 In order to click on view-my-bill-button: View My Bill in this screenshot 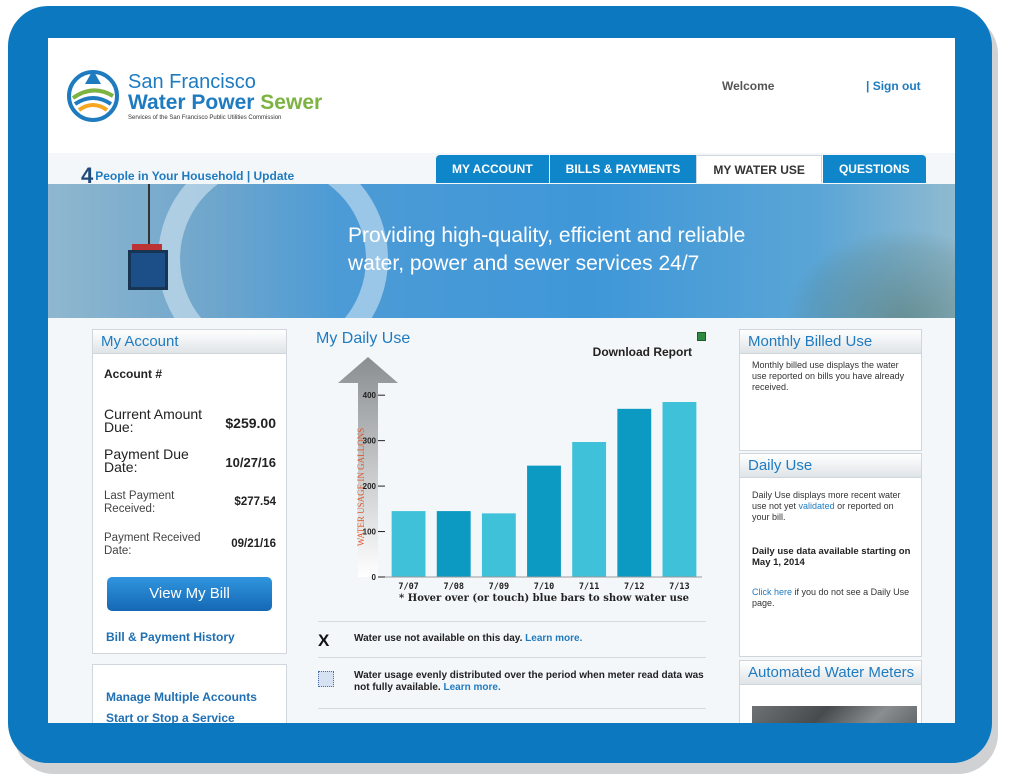, I will do `click(189, 594)`.